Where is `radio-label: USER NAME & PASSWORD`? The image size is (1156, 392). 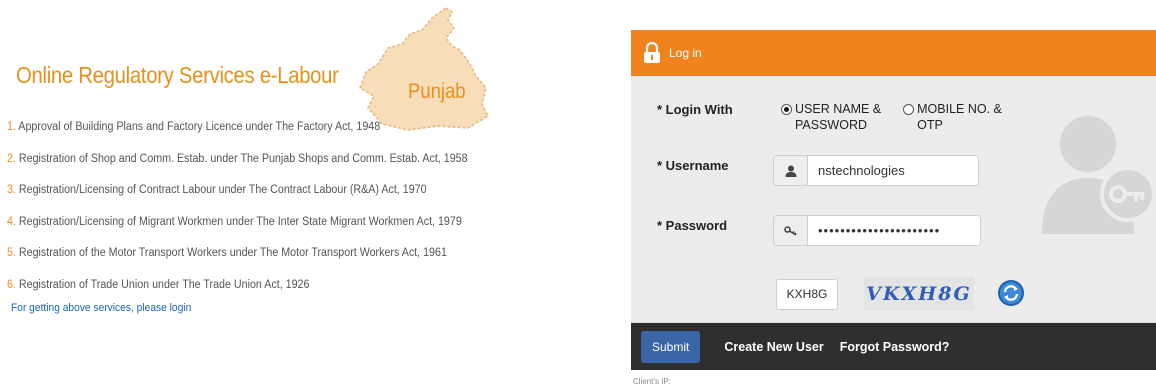 radio-label: USER NAME & PASSWORD is located at coordinates (838, 117).